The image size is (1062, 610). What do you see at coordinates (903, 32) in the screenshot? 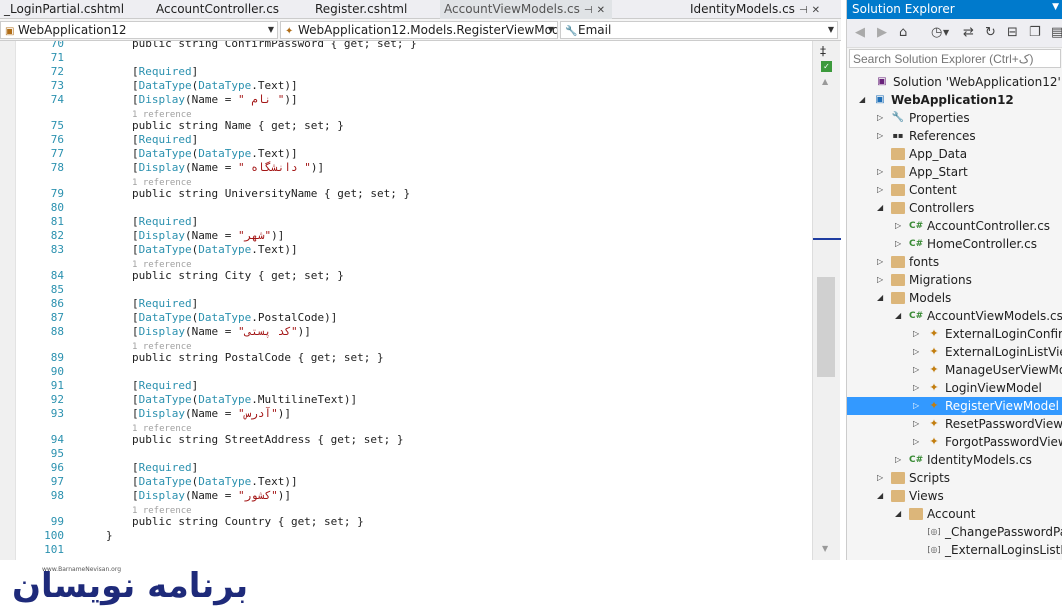
I see `home-icon: ⌂` at bounding box center [903, 32].